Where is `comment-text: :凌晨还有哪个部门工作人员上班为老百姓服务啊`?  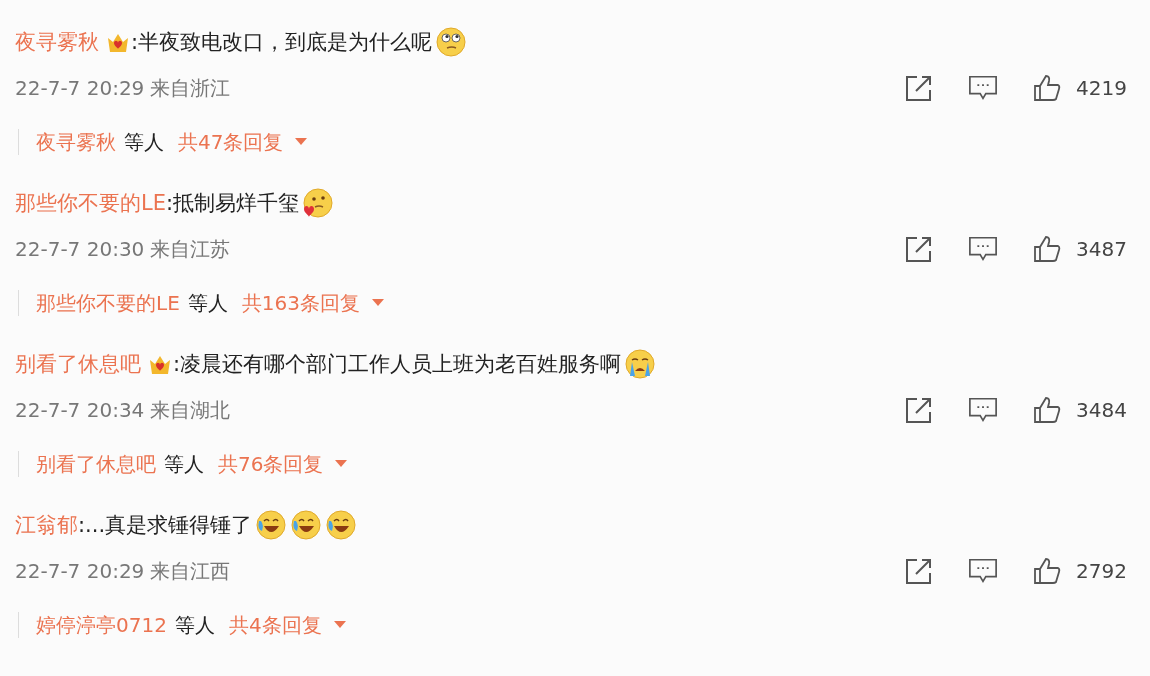 comment-text: :凌晨还有哪个部门工作人员上班为老百姓服务啊 is located at coordinates (397, 364).